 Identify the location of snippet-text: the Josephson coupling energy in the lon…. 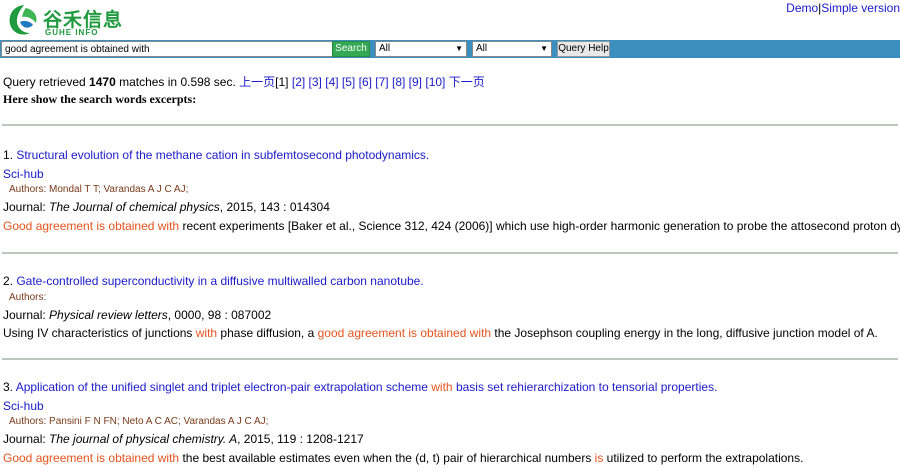
(684, 333).